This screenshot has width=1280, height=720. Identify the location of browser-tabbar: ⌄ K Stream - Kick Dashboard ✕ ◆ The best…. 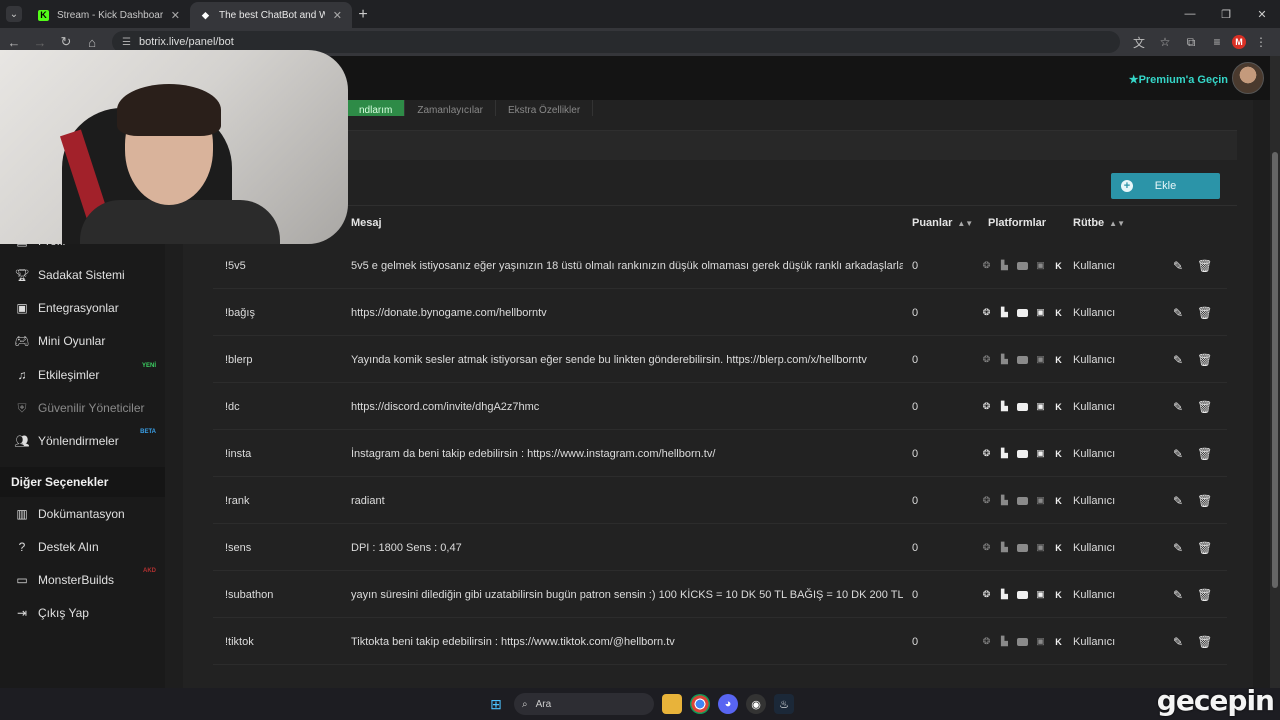
(640, 14).